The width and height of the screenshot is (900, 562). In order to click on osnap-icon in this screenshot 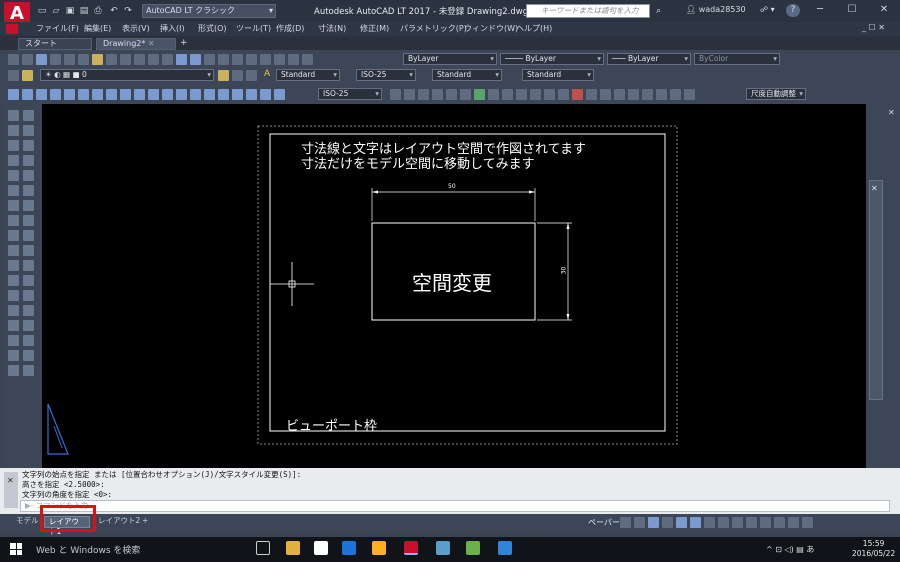, I will do `click(681, 522)`.